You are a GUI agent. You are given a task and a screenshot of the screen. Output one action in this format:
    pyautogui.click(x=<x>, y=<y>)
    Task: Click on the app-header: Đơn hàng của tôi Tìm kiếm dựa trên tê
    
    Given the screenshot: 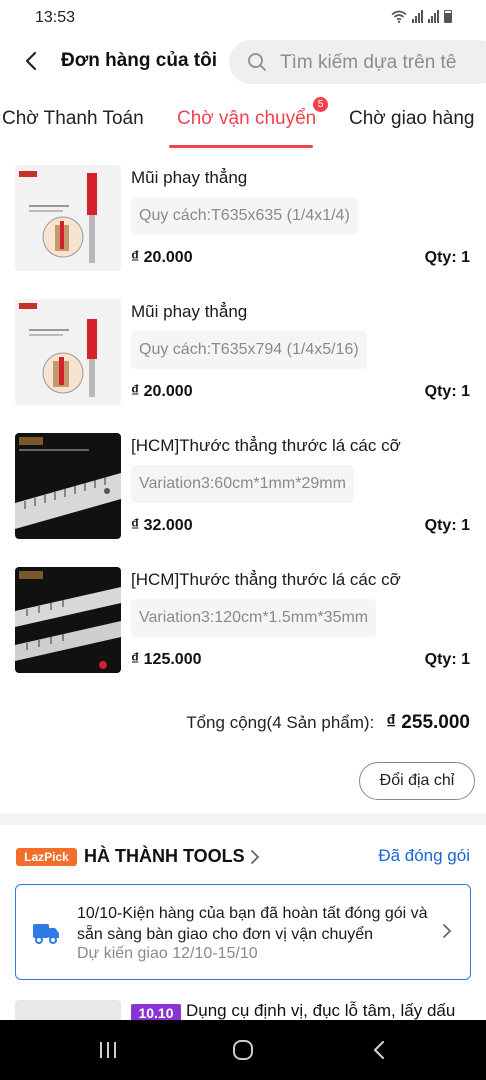 What is the action you would take?
    pyautogui.click(x=243, y=62)
    